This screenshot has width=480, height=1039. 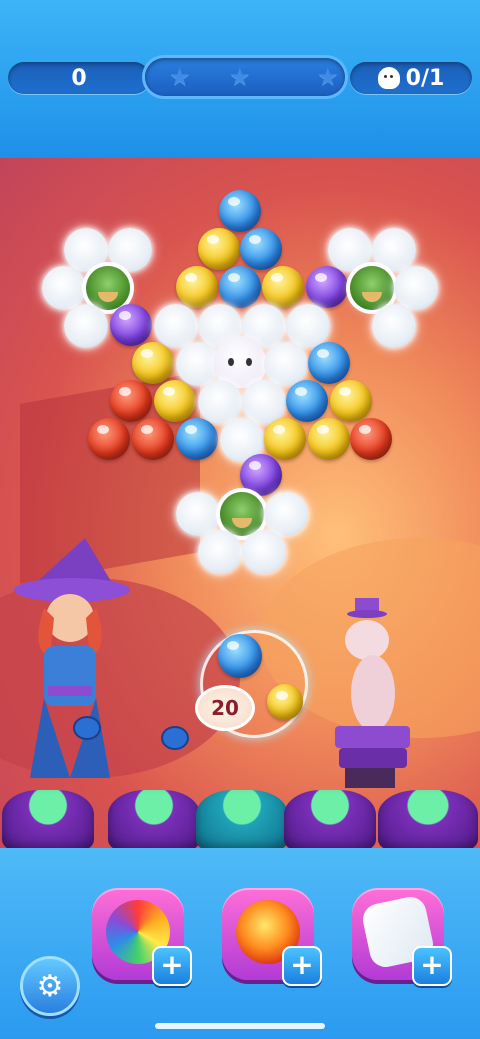 What do you see at coordinates (72, 658) in the screenshot?
I see `witch-character` at bounding box center [72, 658].